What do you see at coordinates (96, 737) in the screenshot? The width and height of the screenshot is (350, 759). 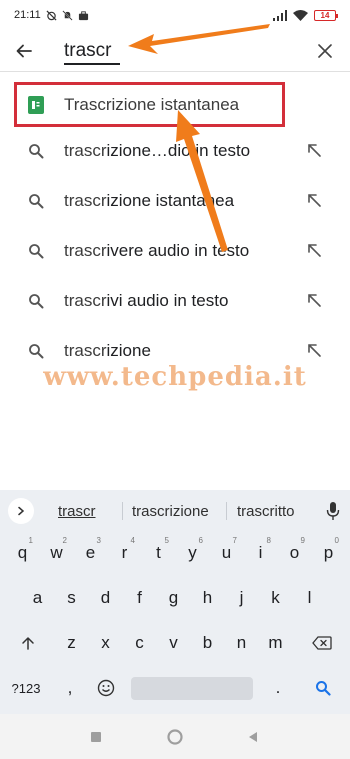 I see `recents-icon` at bounding box center [96, 737].